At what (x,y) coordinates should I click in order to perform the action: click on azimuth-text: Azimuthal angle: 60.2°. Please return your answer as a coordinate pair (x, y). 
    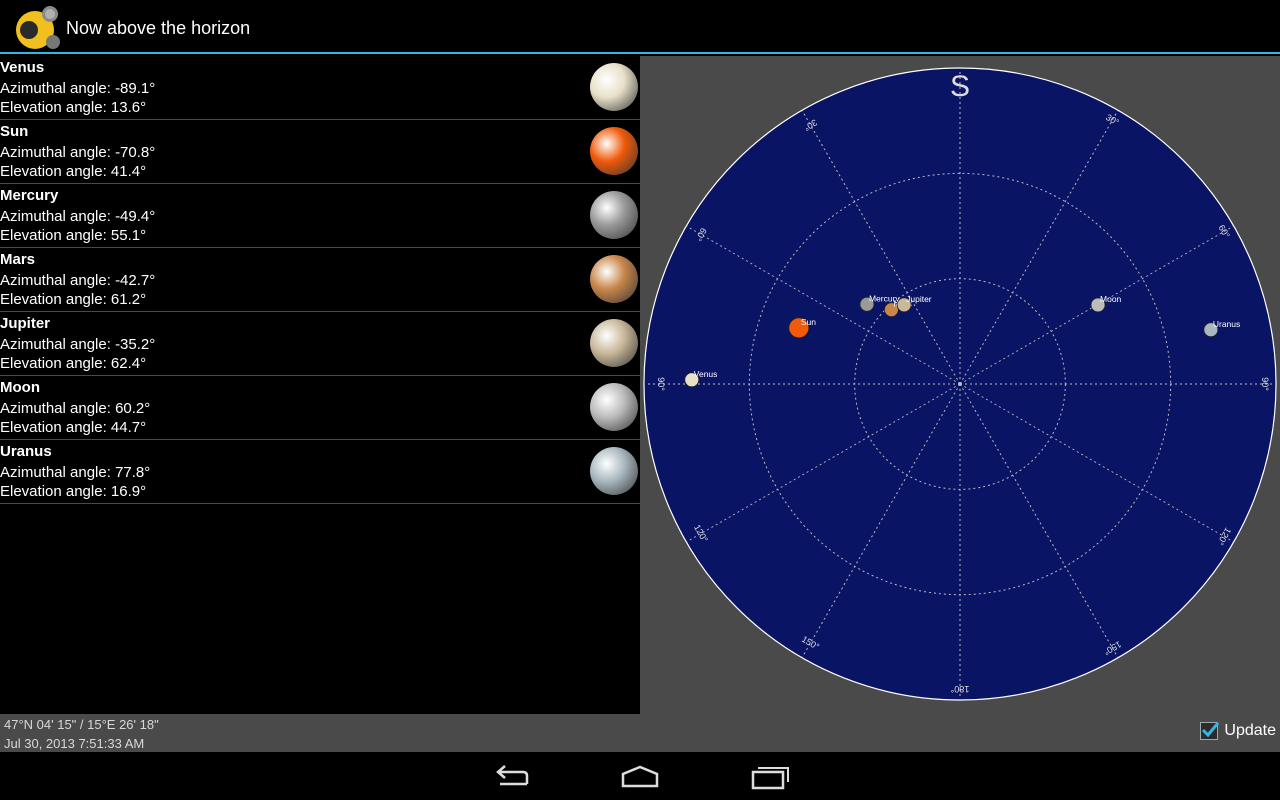
    Looking at the image, I should click on (75, 408).